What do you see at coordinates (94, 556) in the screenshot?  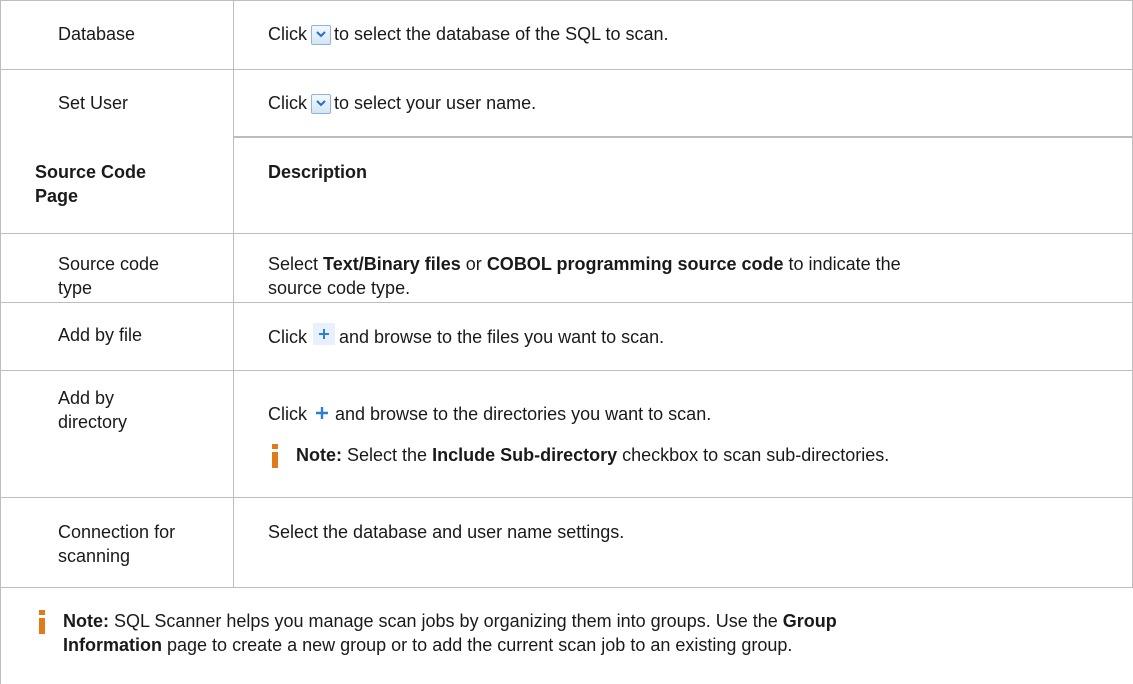 I see `term-line: scanning` at bounding box center [94, 556].